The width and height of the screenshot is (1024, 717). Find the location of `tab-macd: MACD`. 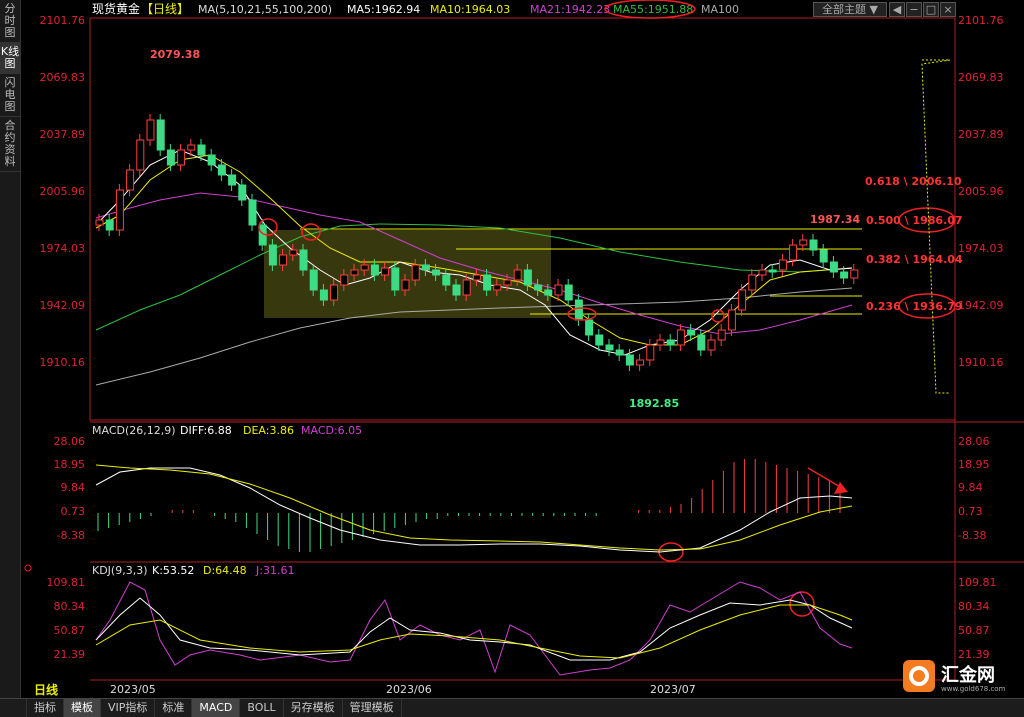

tab-macd: MACD is located at coordinates (216, 708).